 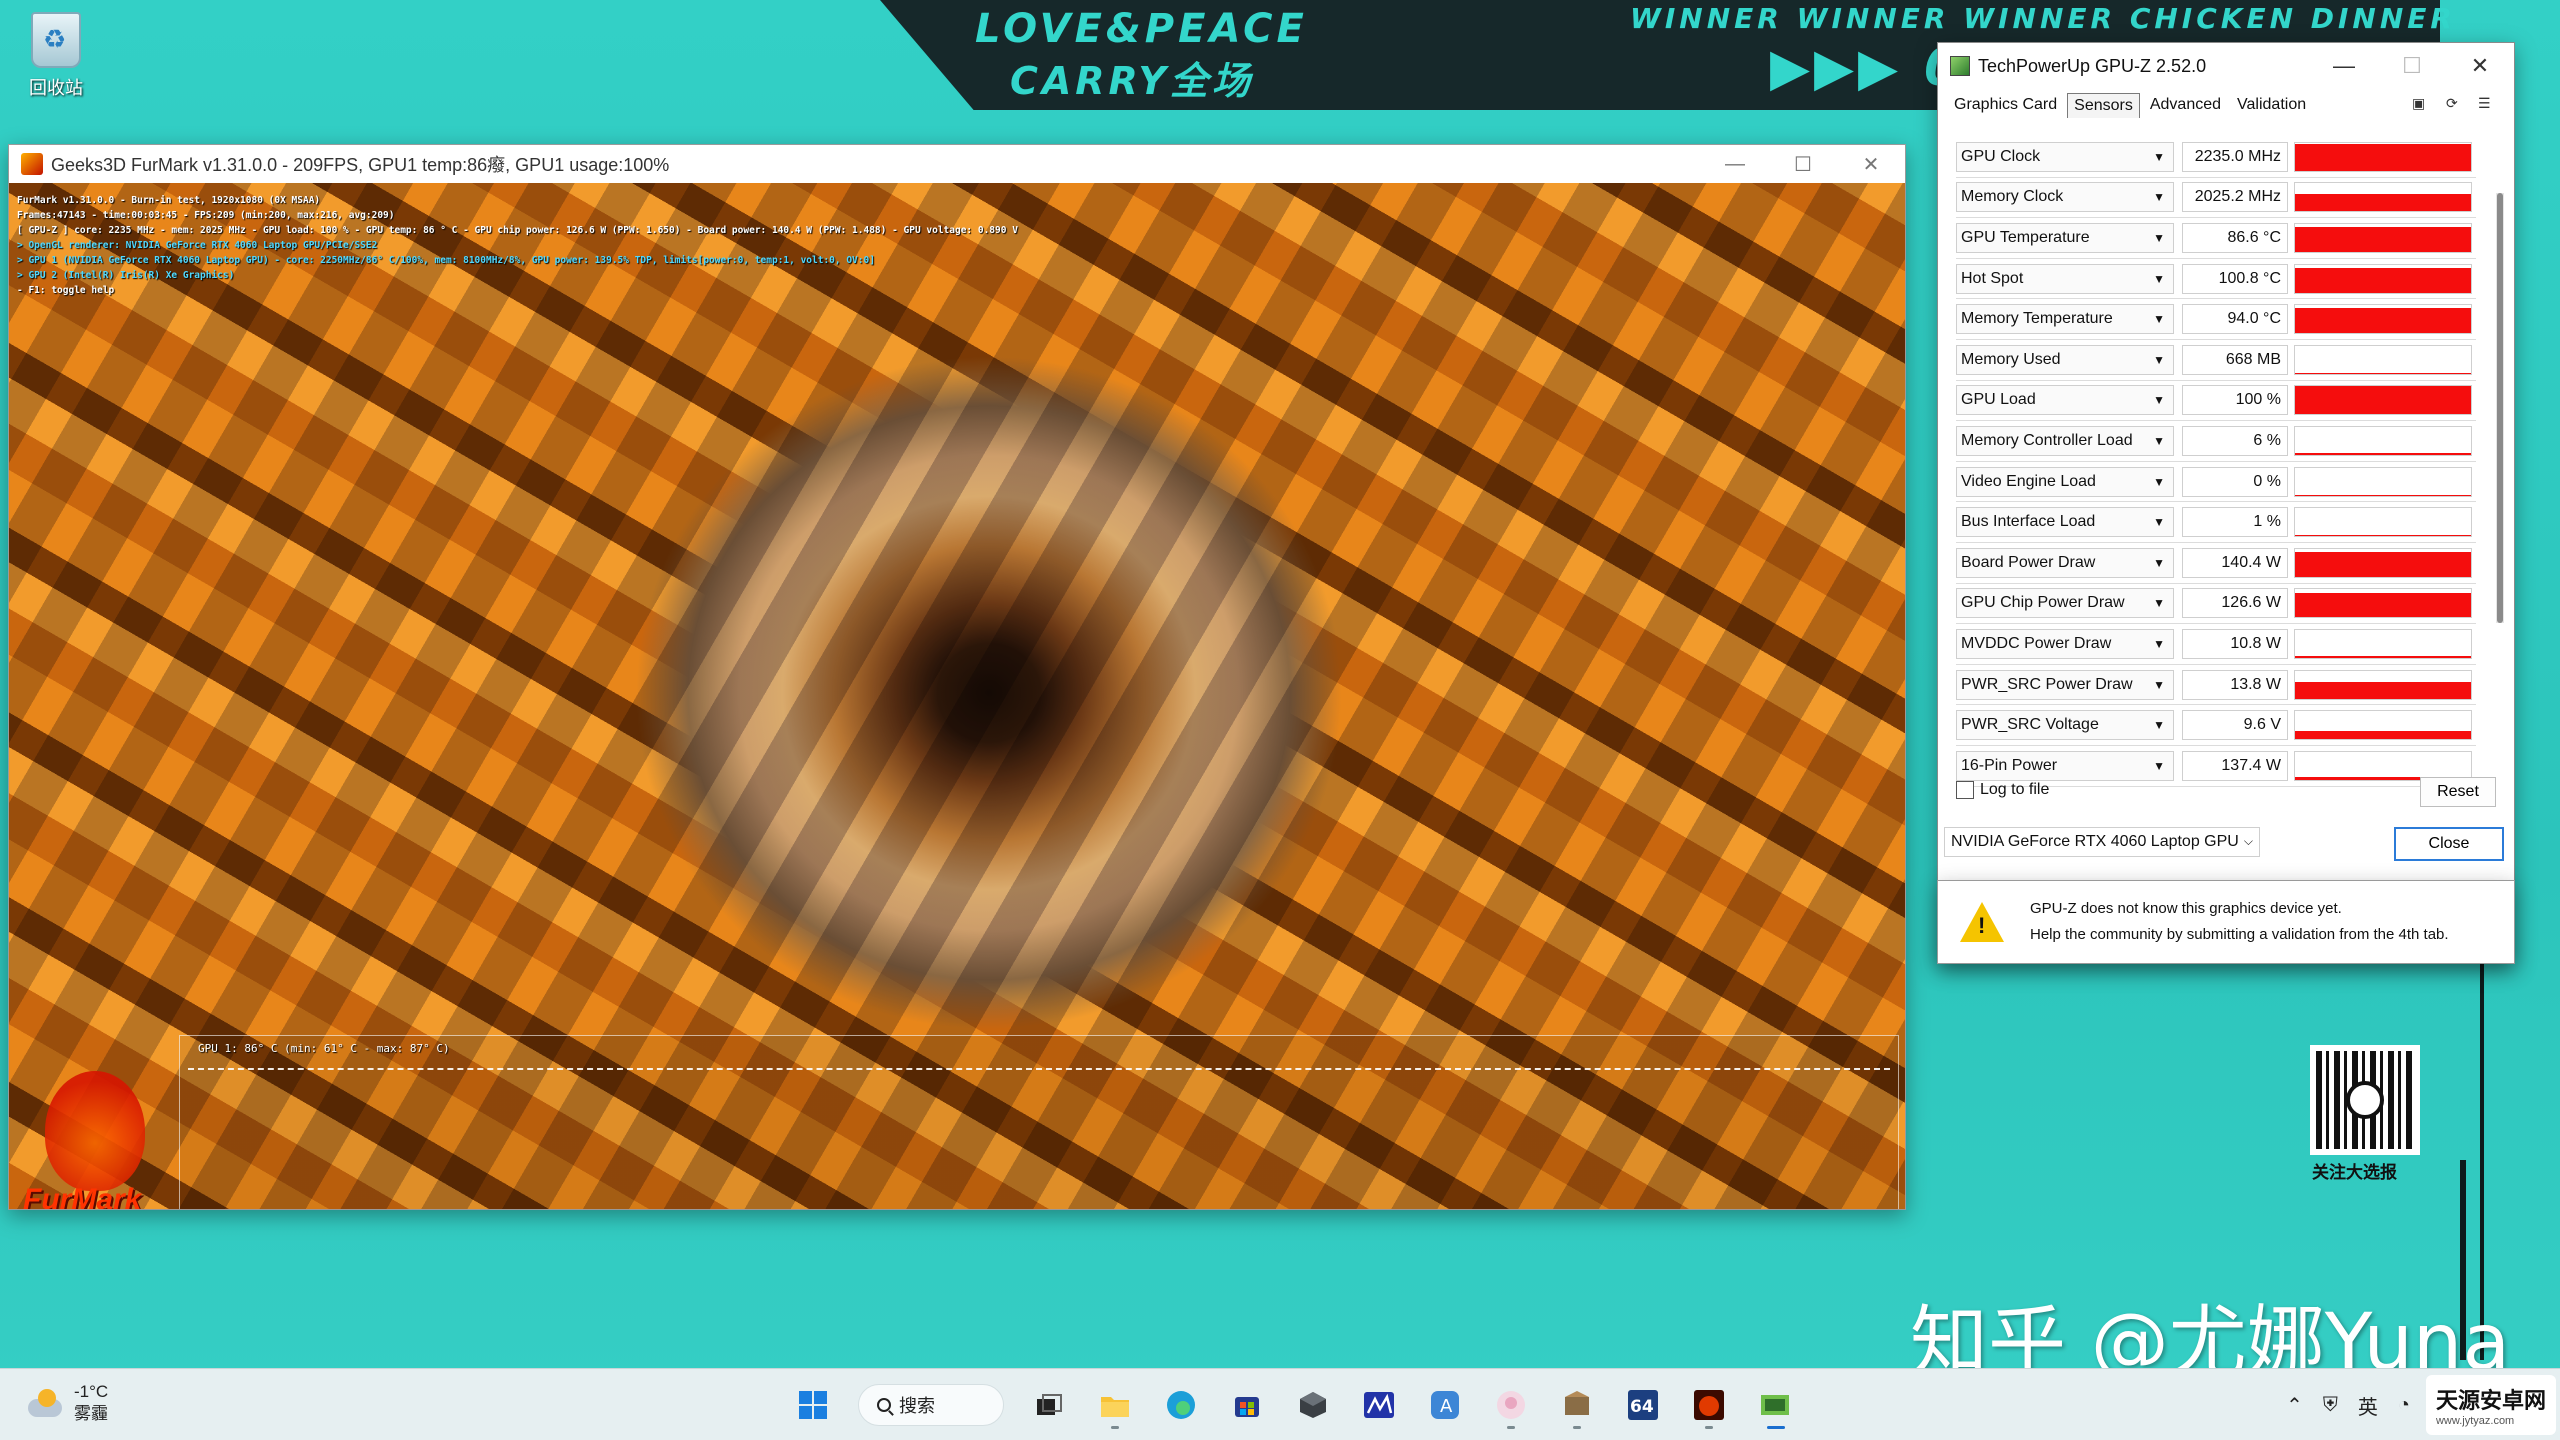 What do you see at coordinates (2404, 1405) in the screenshot?
I see `wifi-icon: ◔` at bounding box center [2404, 1405].